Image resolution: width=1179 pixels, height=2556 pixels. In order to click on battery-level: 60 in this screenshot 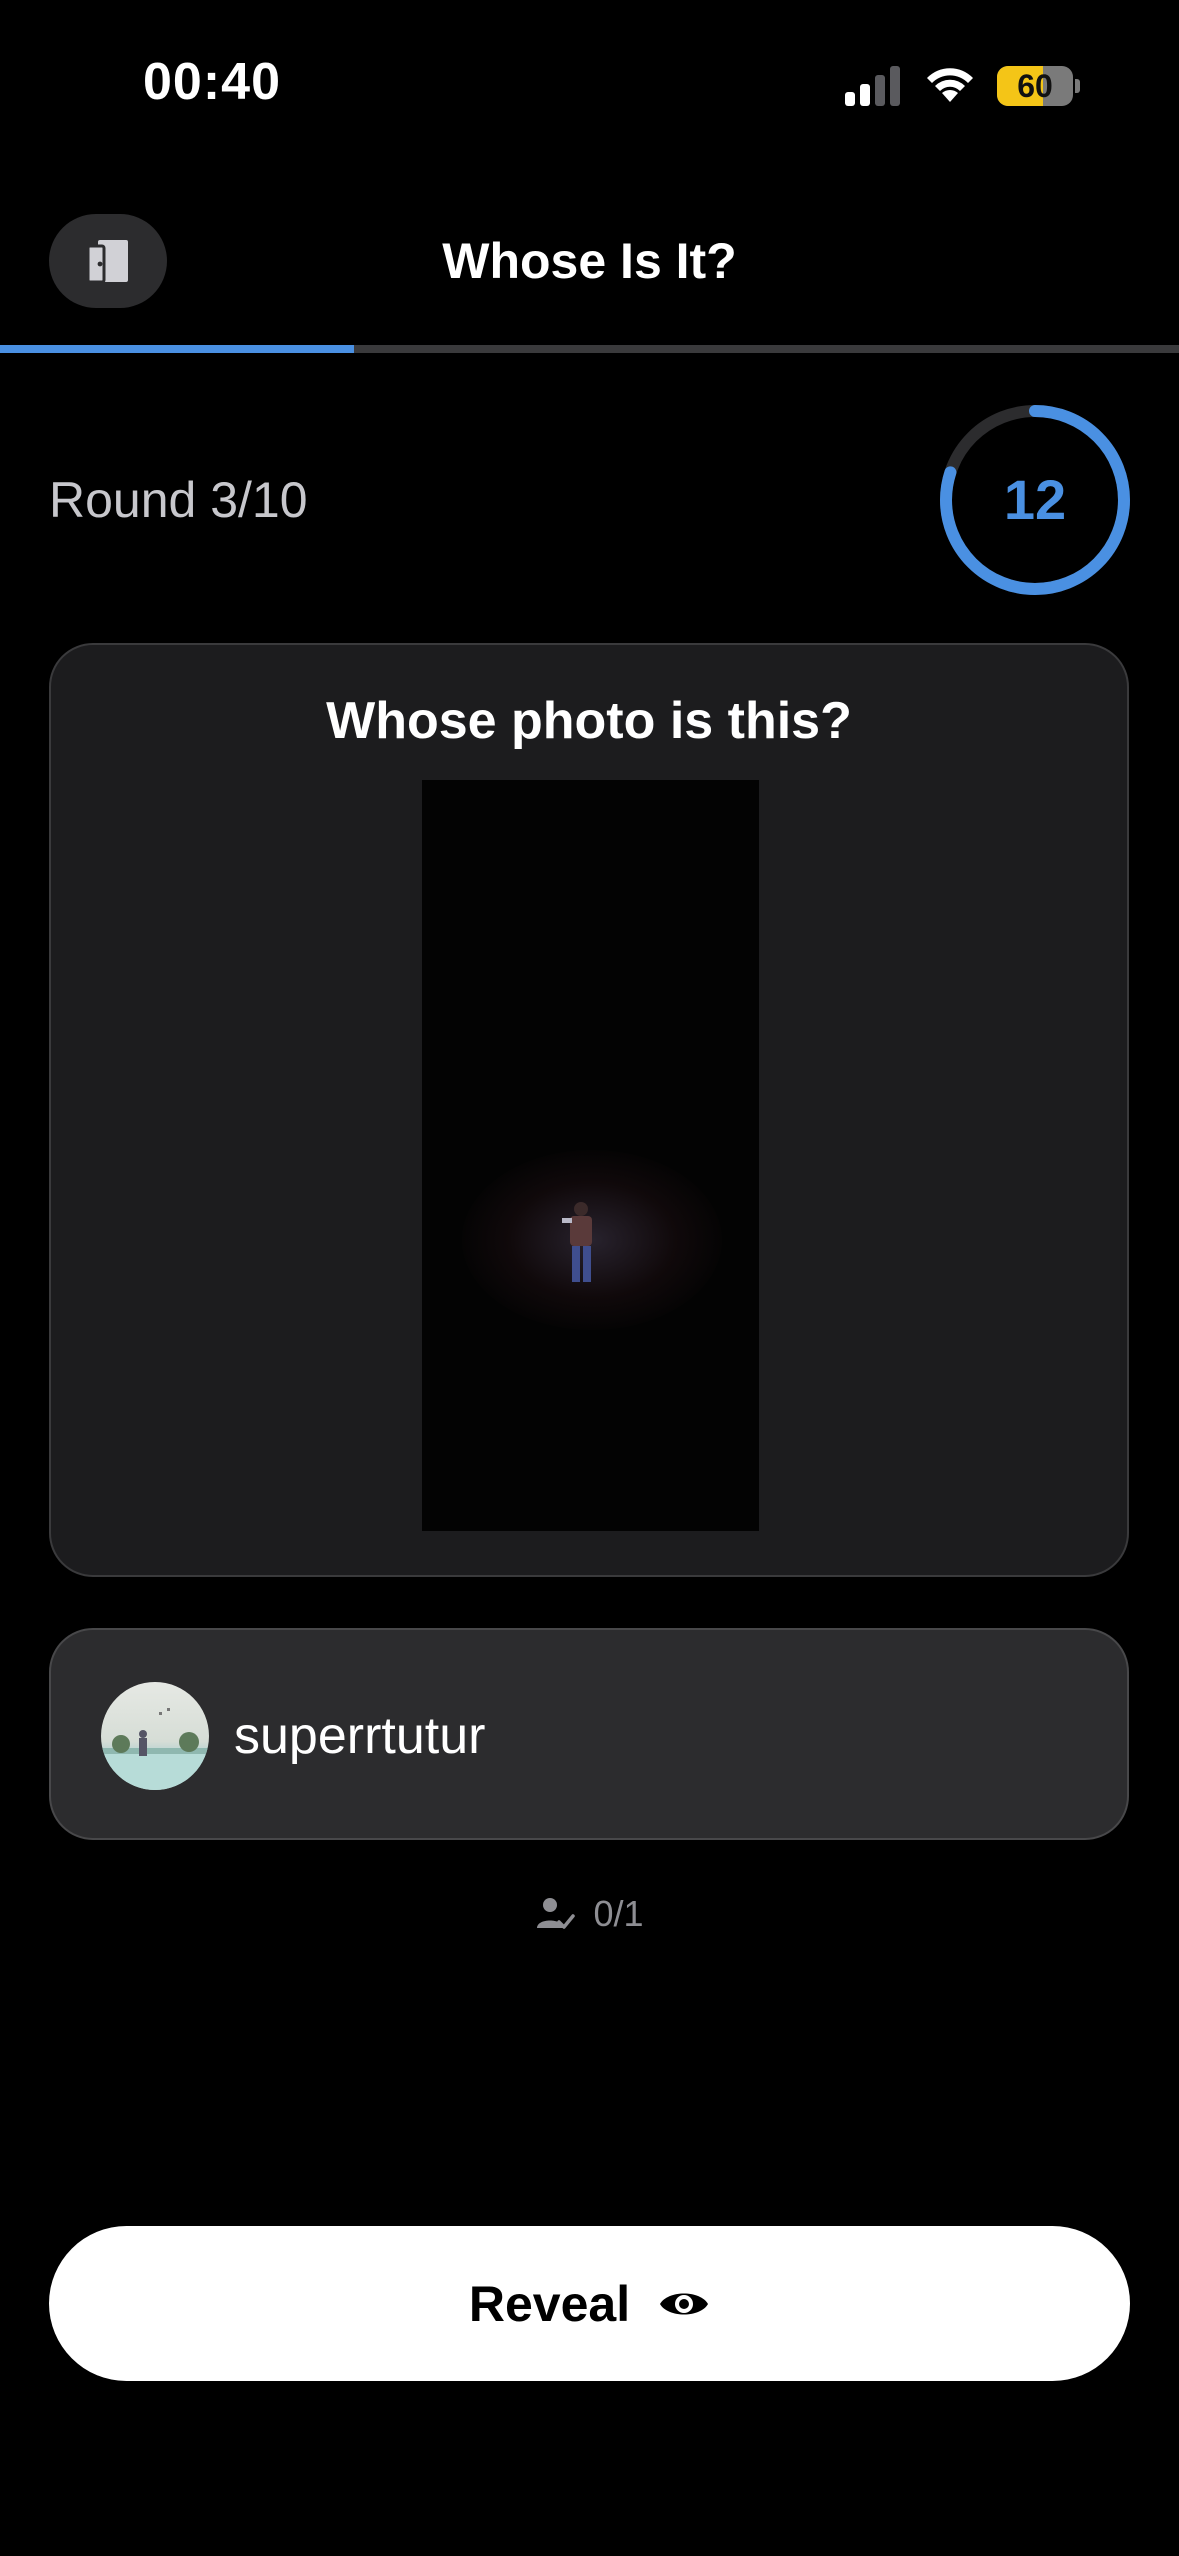, I will do `click(1035, 86)`.